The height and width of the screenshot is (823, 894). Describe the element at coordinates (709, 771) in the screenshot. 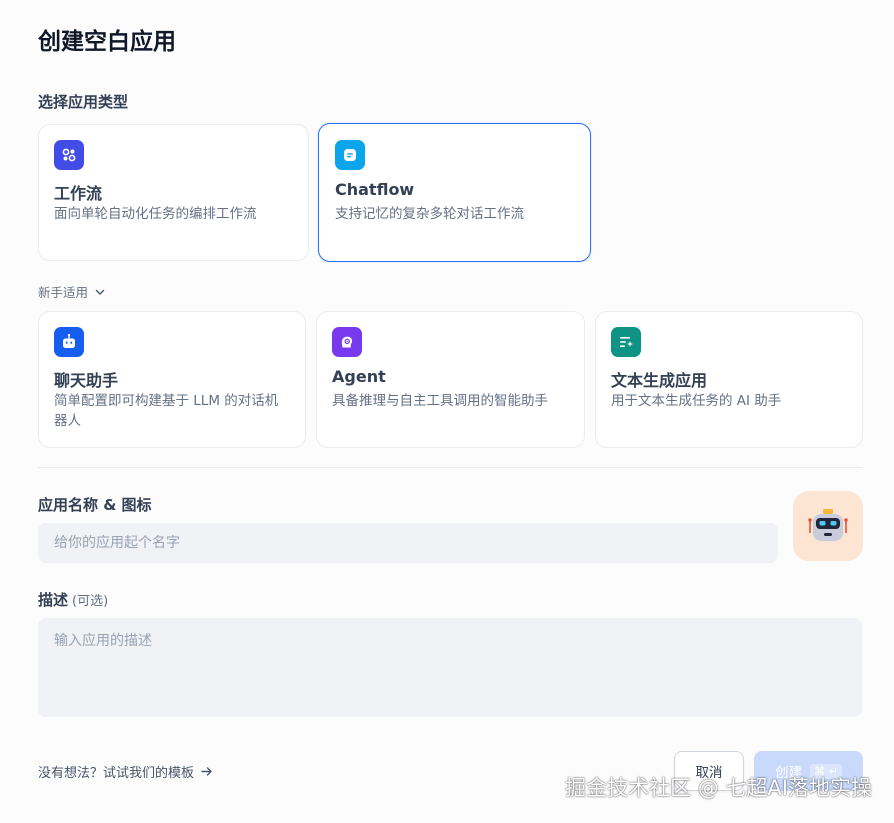

I see `cancel-button: 取消` at that location.